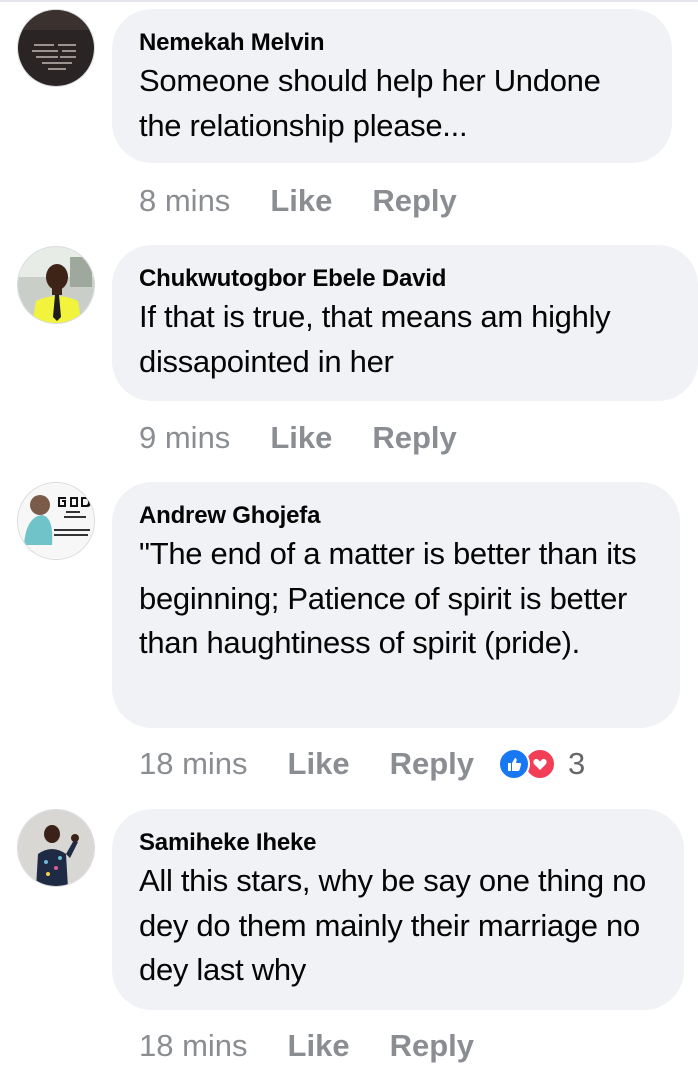  I want to click on god-text-avatar-icon, so click(56, 521).